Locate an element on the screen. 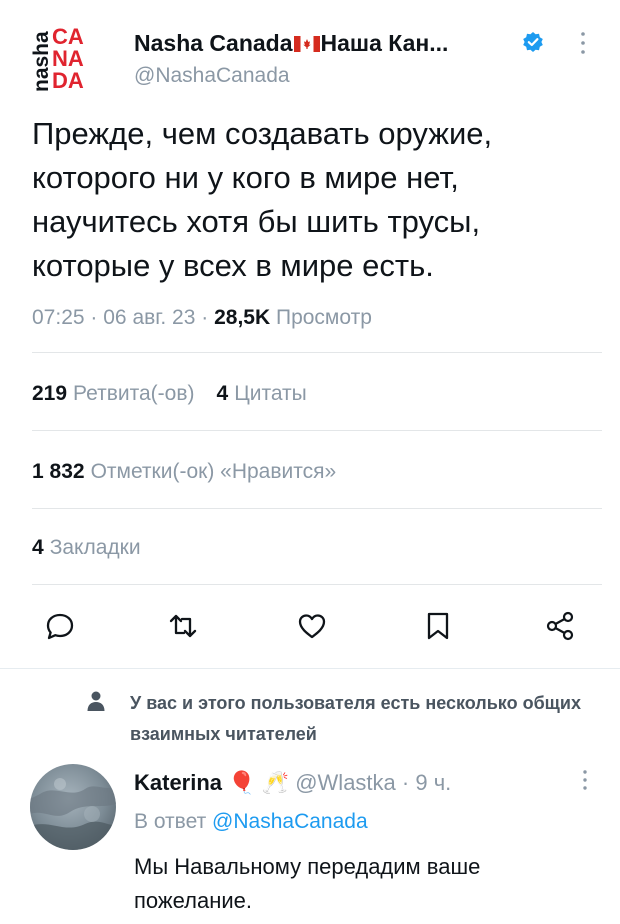 Image resolution: width=620 pixels, height=924 pixels. retweets-quotes-row: 219 Ретвита(-ов) 4 Цитаты is located at coordinates (169, 394).